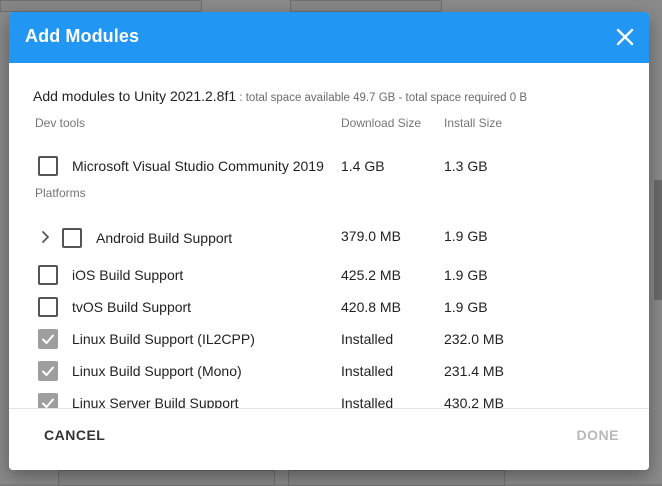 The height and width of the screenshot is (486, 662). Describe the element at coordinates (135, 96) in the screenshot. I see `summary-main: Add modules to Unity 2021.2.8f1` at that location.